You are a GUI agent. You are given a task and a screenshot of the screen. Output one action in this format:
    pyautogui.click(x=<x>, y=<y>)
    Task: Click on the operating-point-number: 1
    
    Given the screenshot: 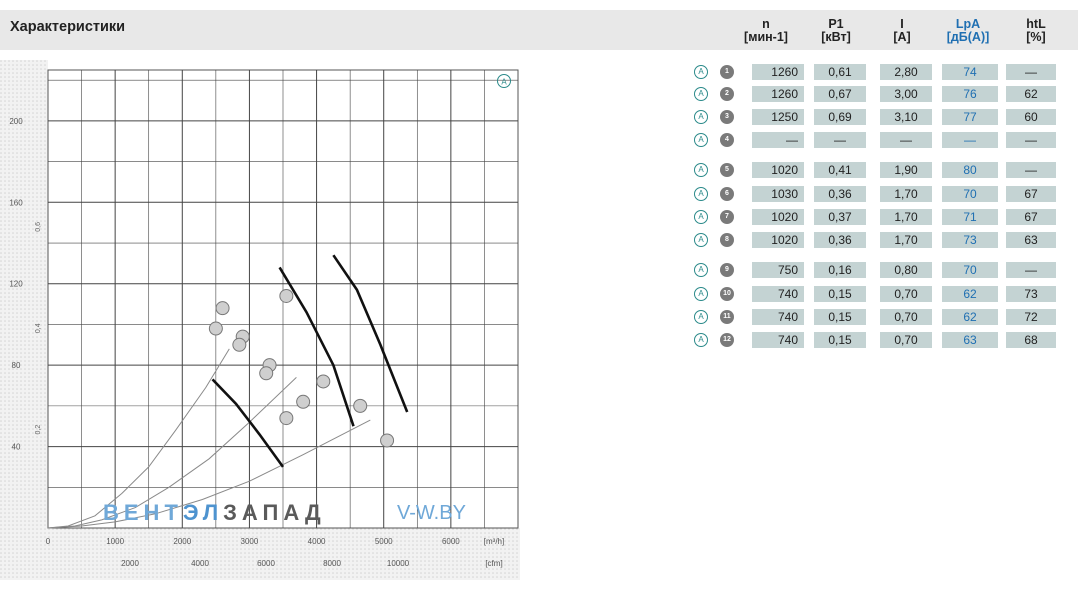 What is the action you would take?
    pyautogui.click(x=727, y=72)
    